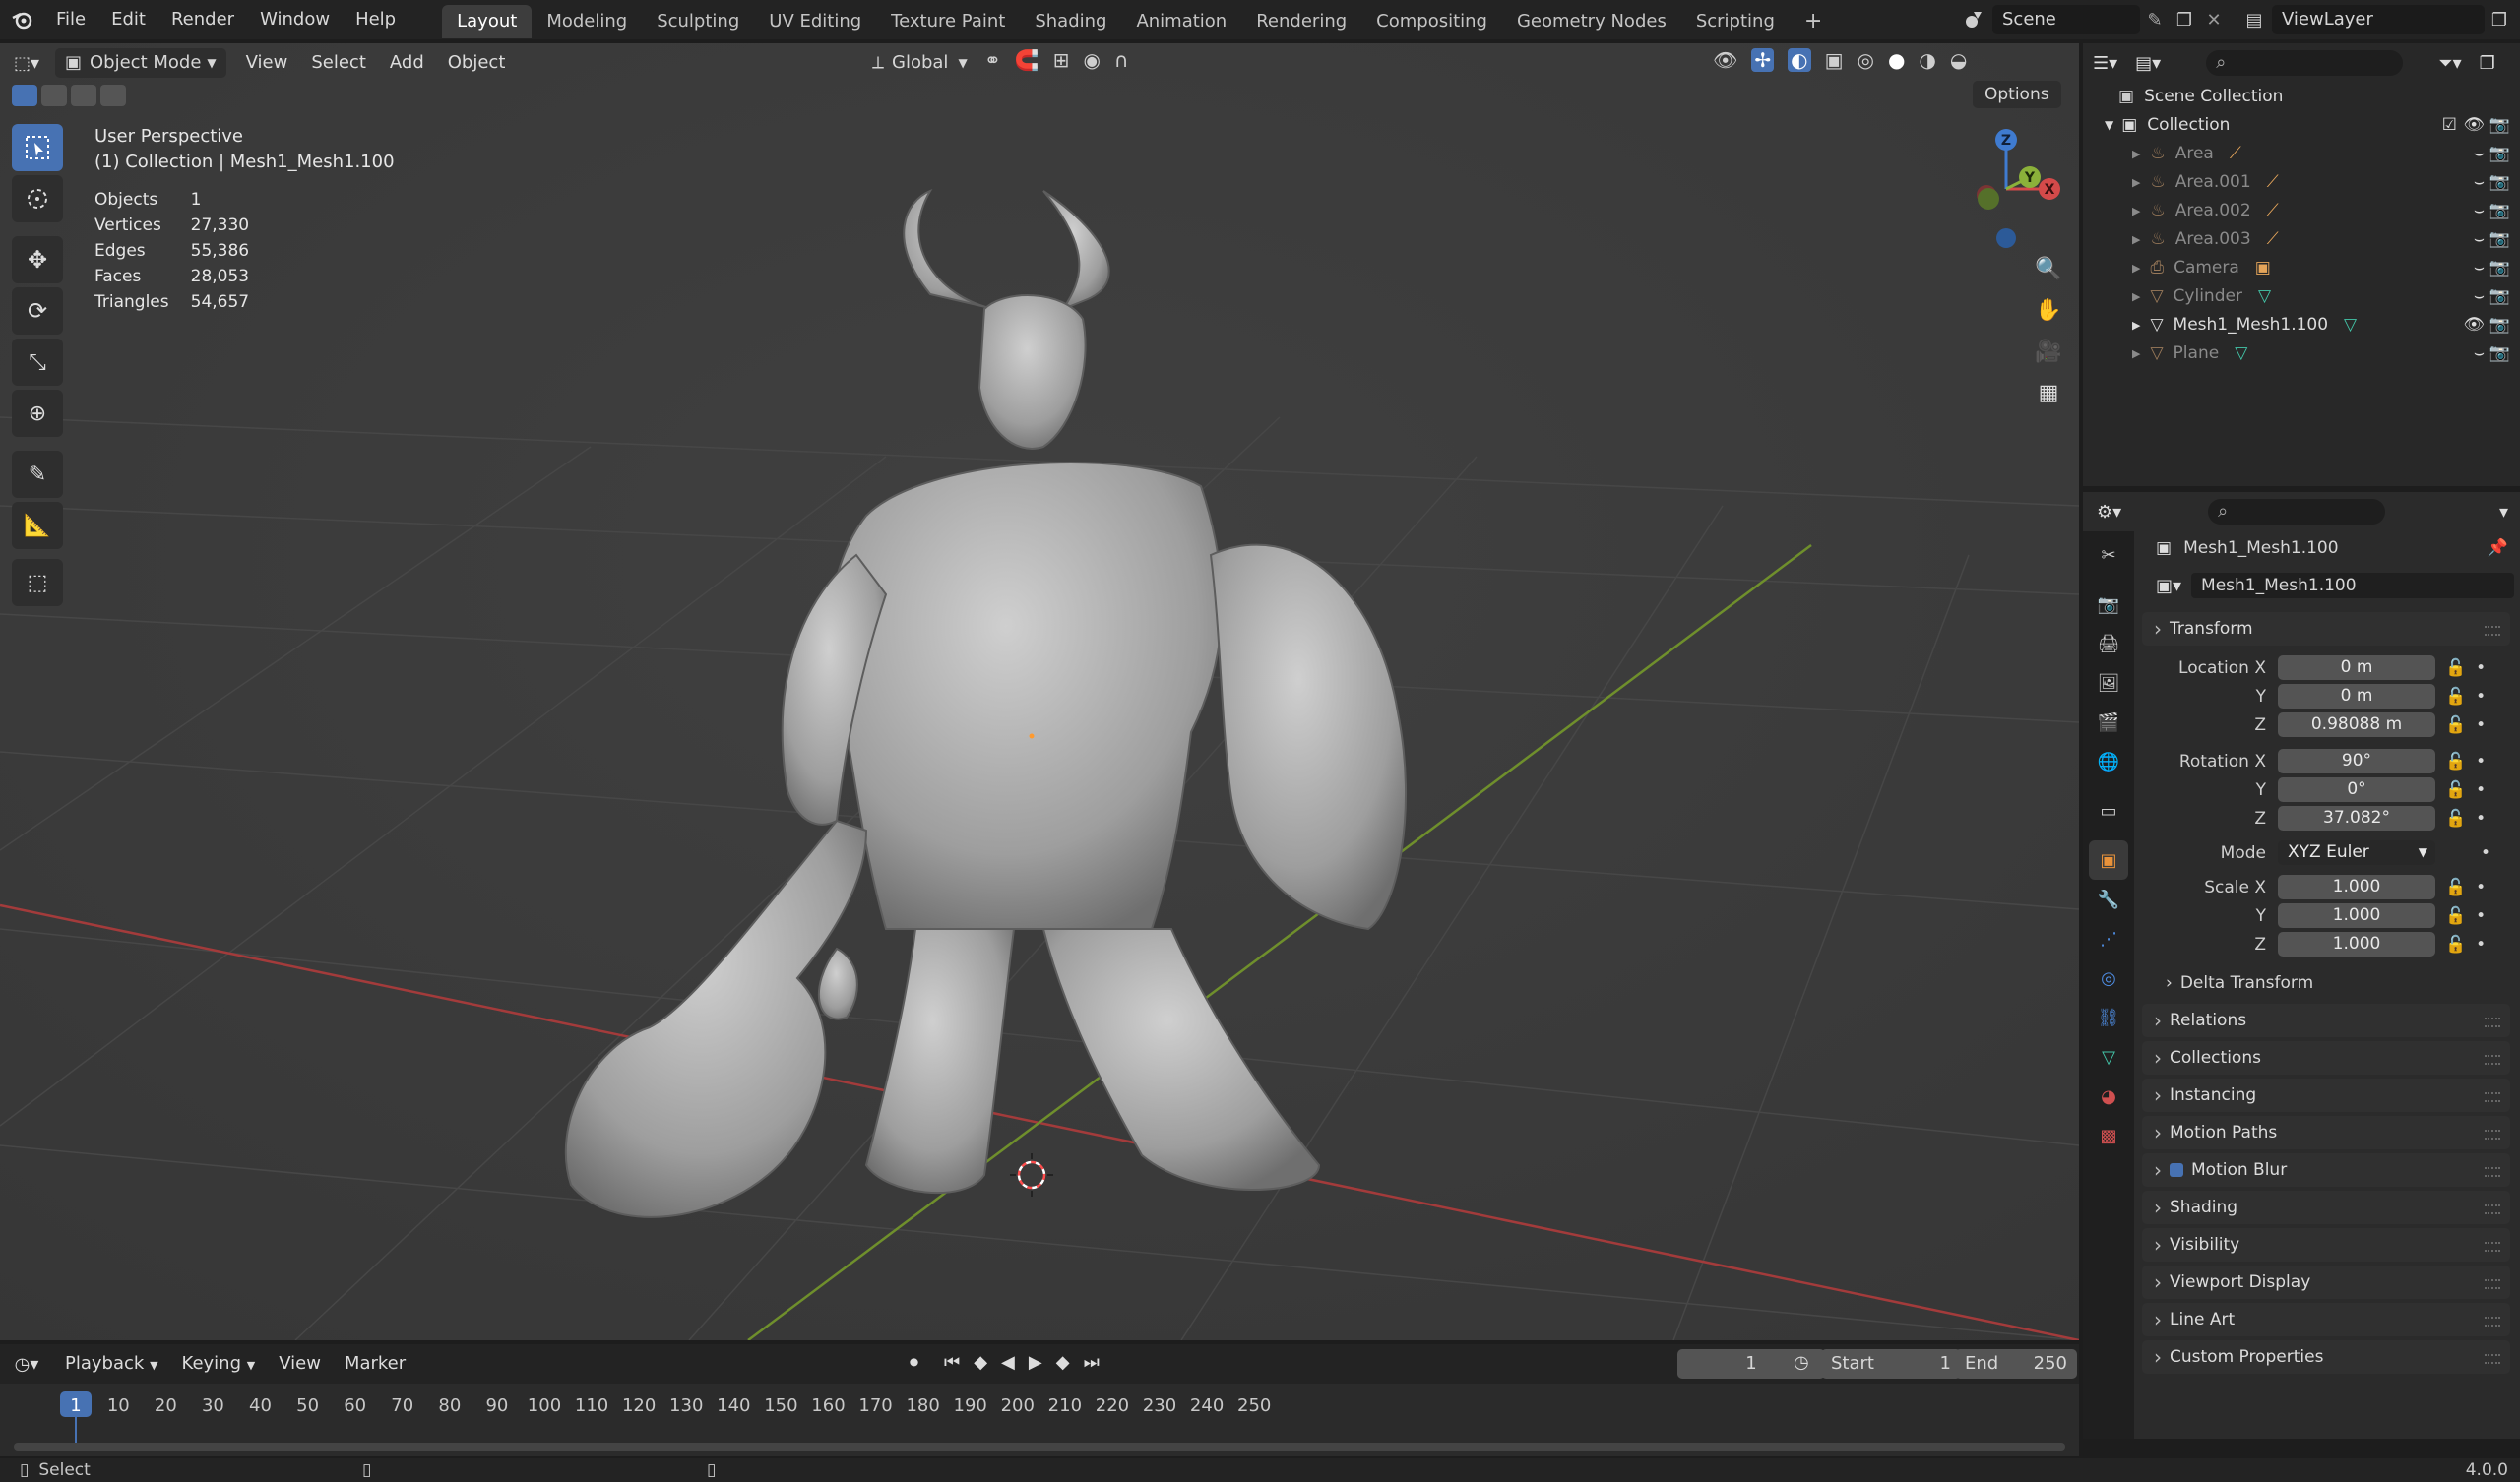  What do you see at coordinates (267, 63) in the screenshot?
I see `viewport-menu-view: View` at bounding box center [267, 63].